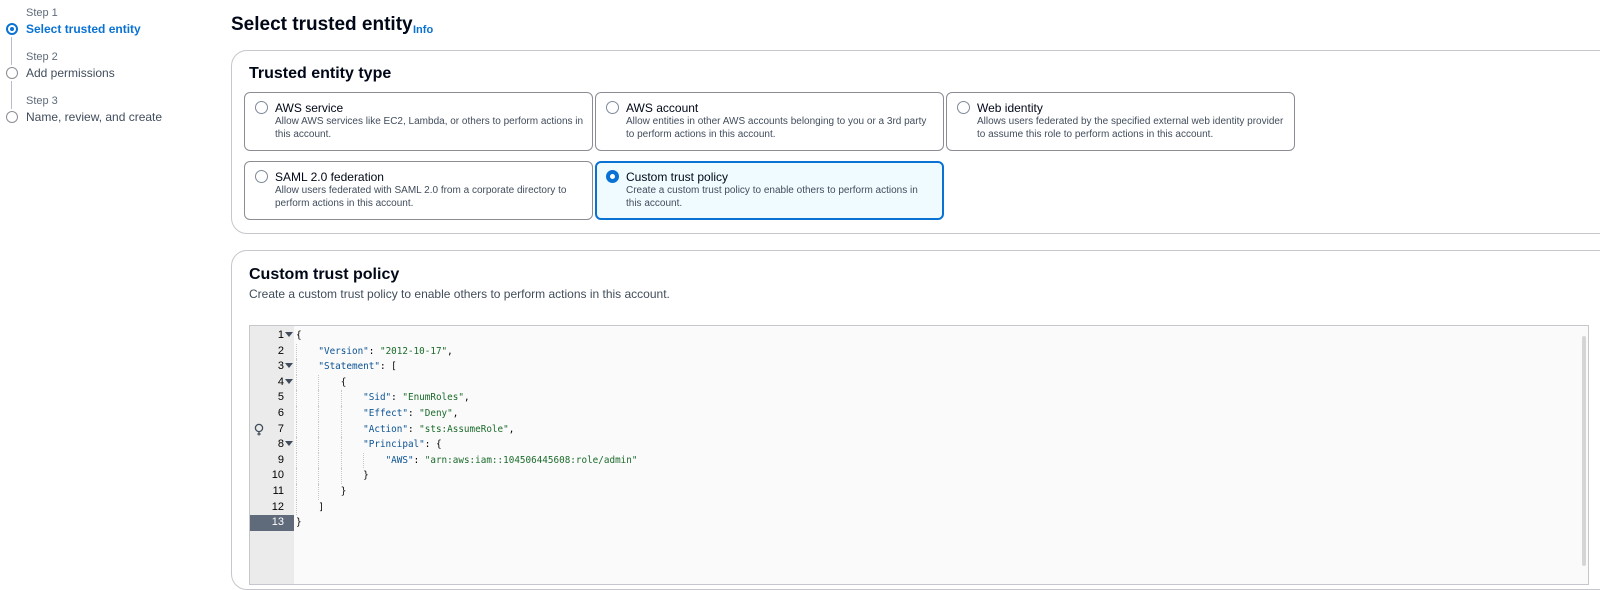 The width and height of the screenshot is (1600, 590). What do you see at coordinates (662, 108) in the screenshot?
I see `tile-title: AWS account` at bounding box center [662, 108].